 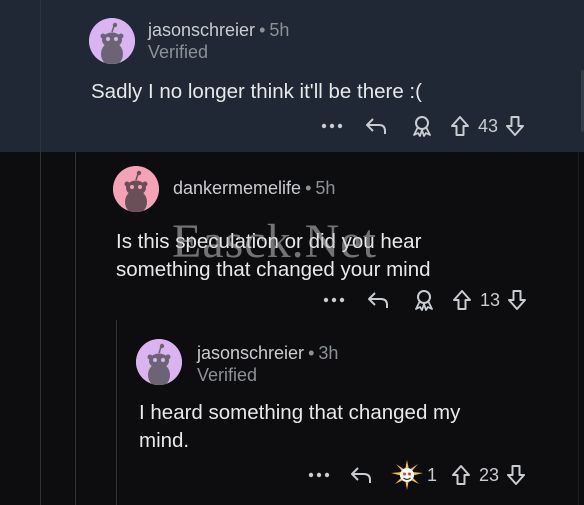 I want to click on comment-actions: 43, so click(x=423, y=126).